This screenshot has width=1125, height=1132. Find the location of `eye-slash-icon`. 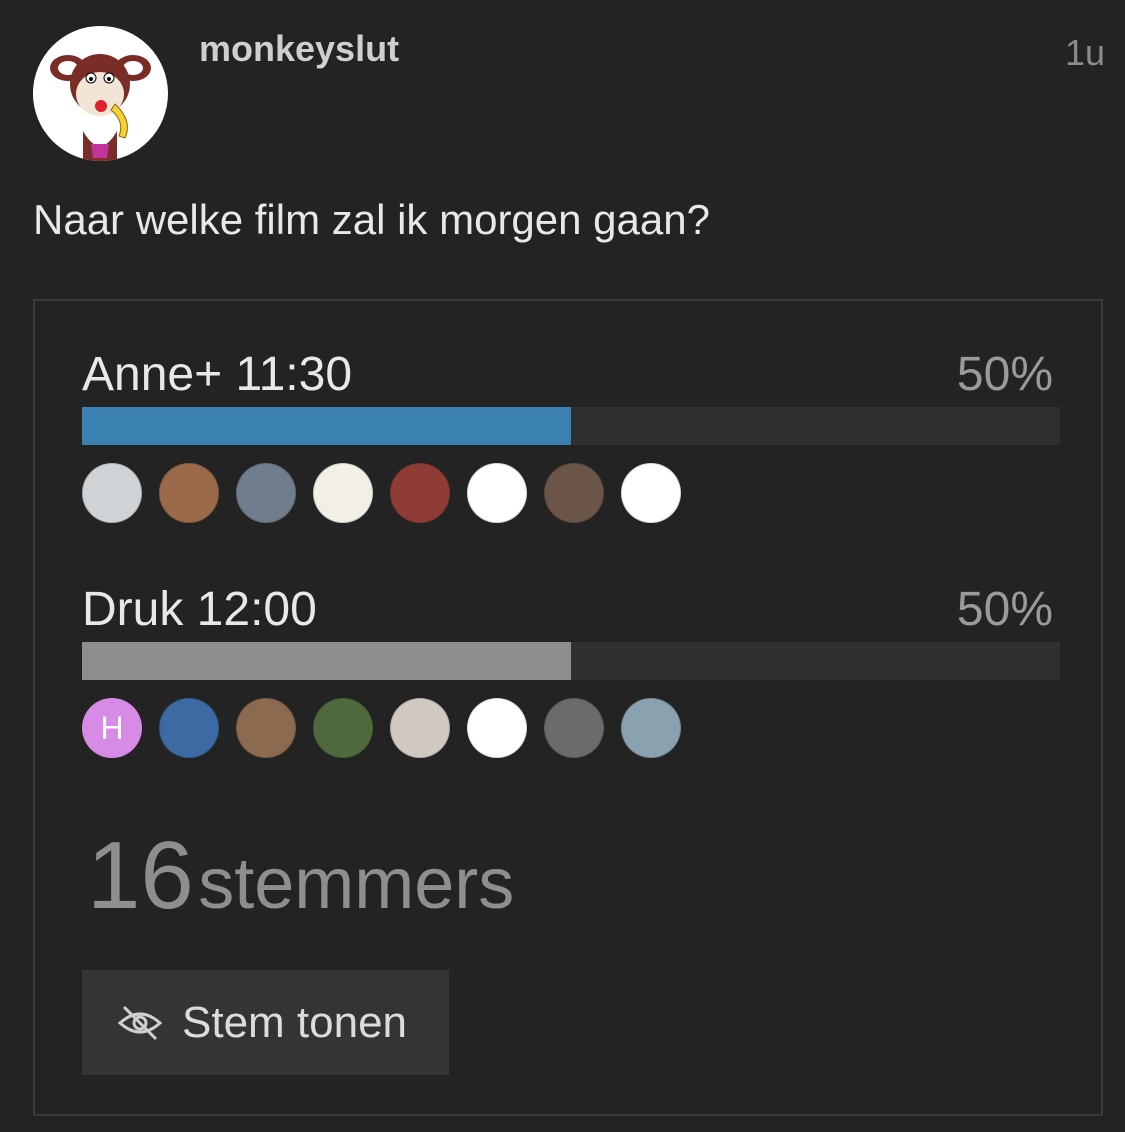

eye-slash-icon is located at coordinates (140, 1022).